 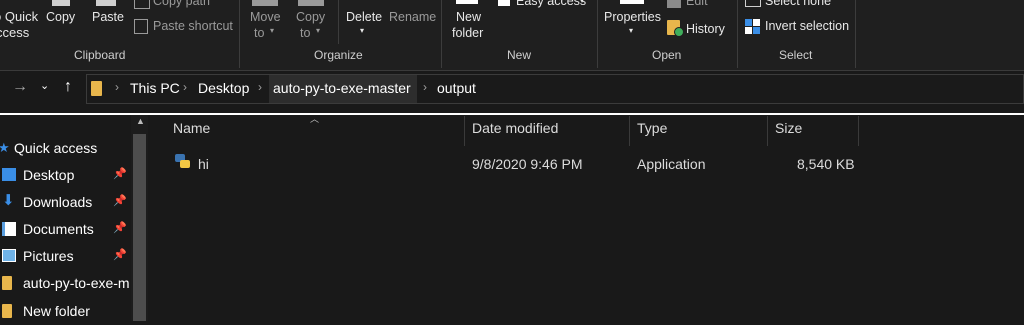 I want to click on breadcrumb-output: output, so click(x=456, y=88).